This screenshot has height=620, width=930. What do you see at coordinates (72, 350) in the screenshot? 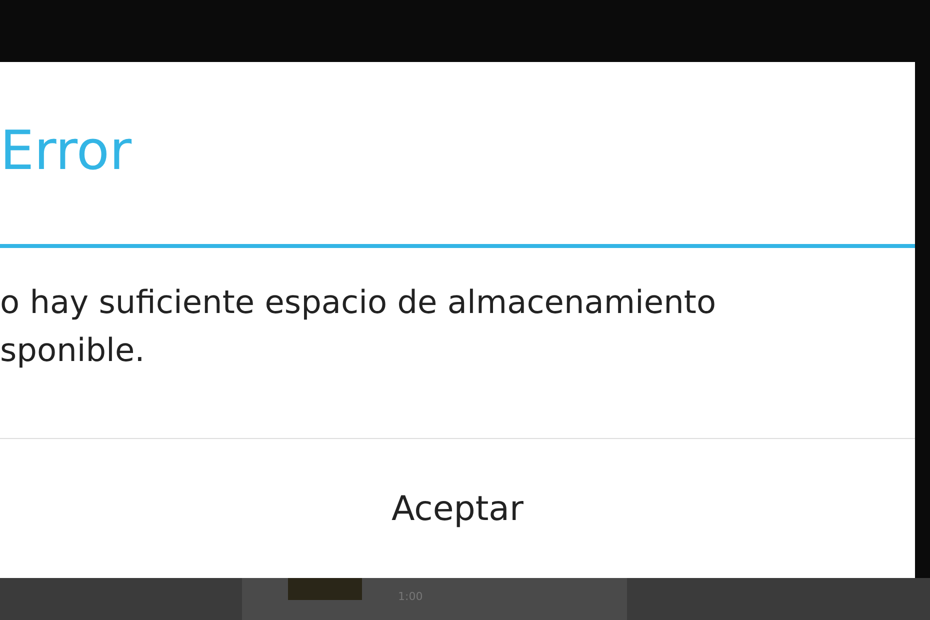
I see `dialog-message: sponible.` at bounding box center [72, 350].